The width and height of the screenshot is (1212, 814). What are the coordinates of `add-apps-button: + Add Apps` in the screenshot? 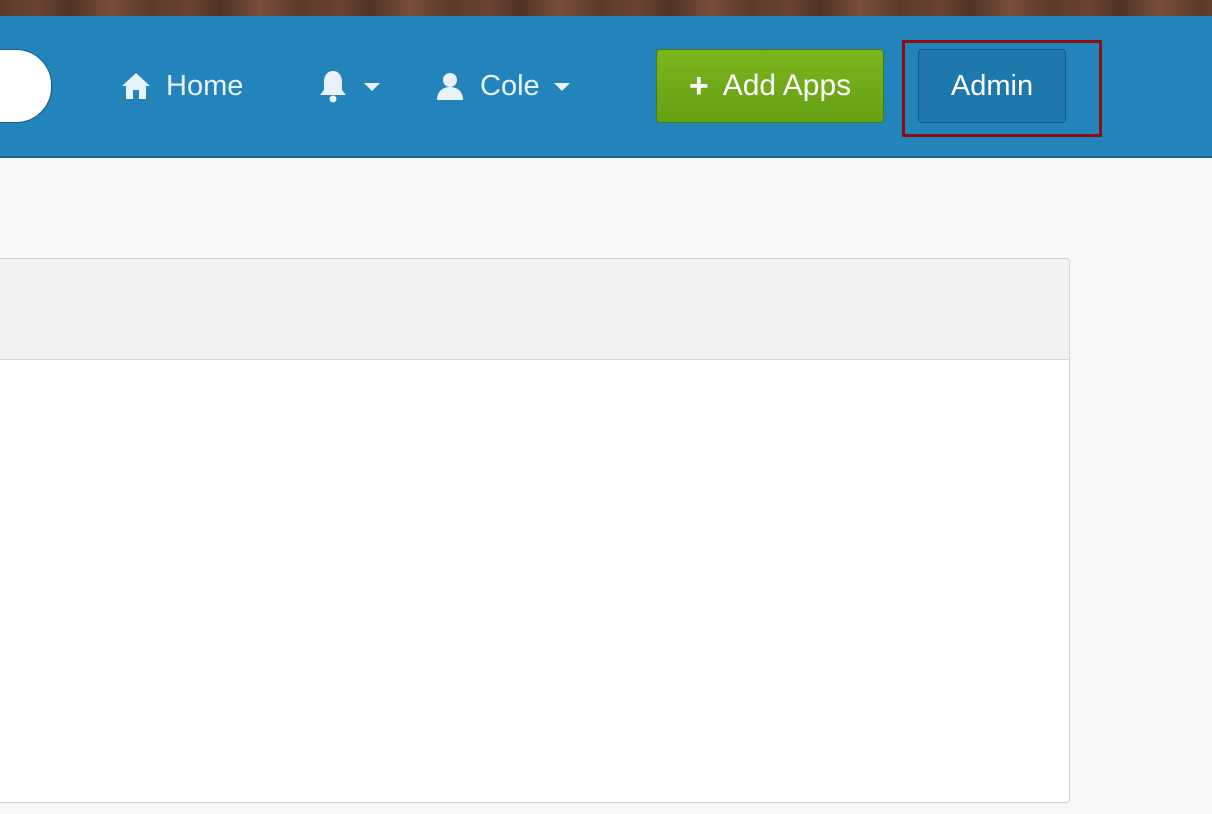 It's located at (770, 86).